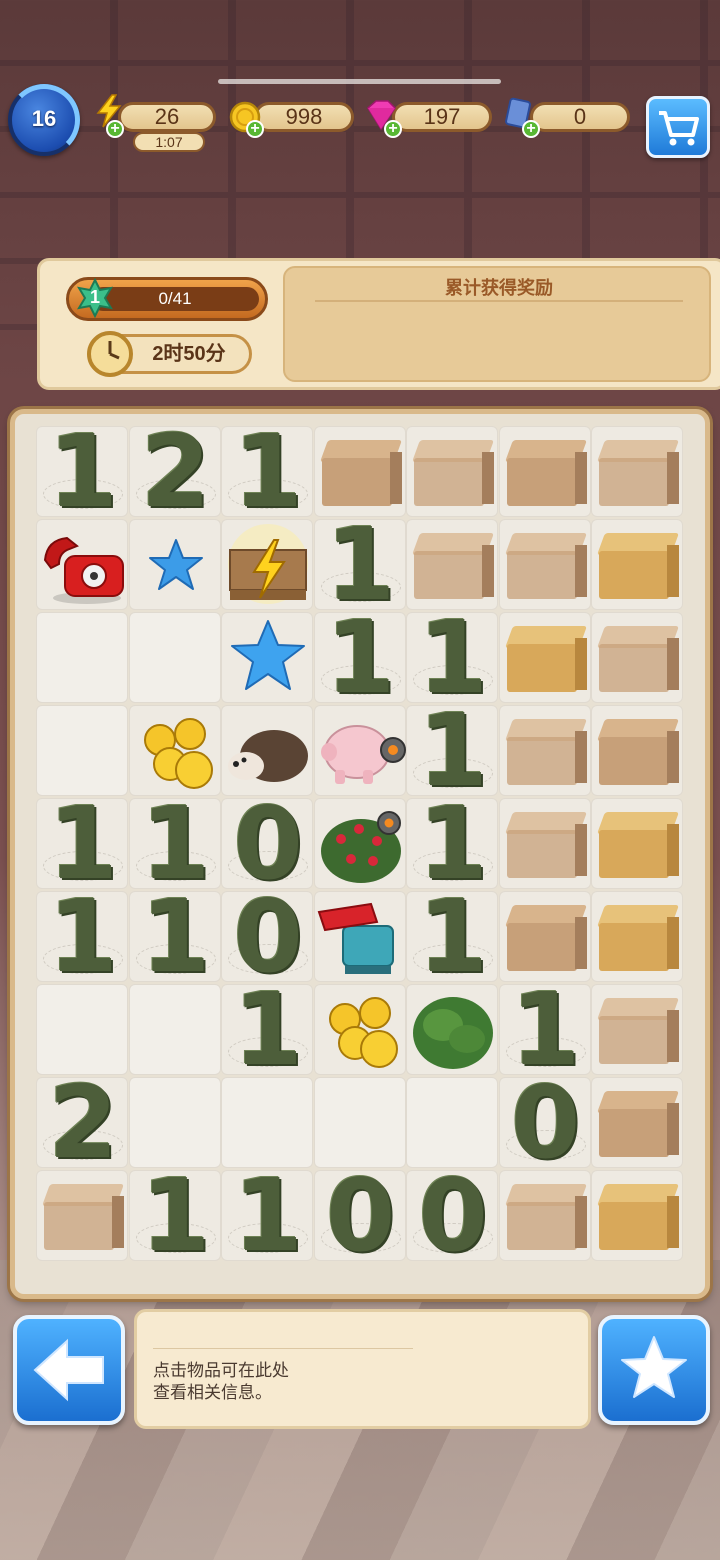 This screenshot has width=720, height=1560. What do you see at coordinates (115, 129) in the screenshot?
I see `add-energy-button: +` at bounding box center [115, 129].